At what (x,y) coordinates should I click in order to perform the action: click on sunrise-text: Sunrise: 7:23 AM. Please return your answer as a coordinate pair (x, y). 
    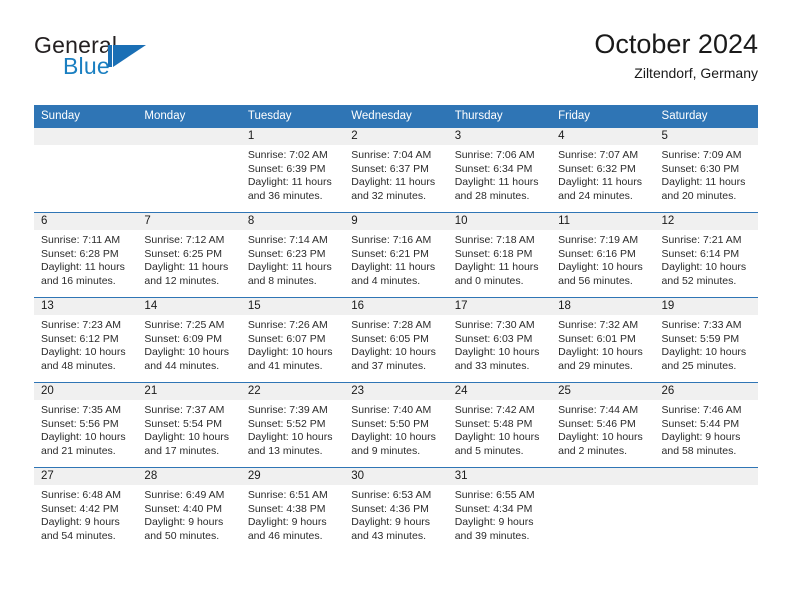
    Looking at the image, I should click on (81, 325).